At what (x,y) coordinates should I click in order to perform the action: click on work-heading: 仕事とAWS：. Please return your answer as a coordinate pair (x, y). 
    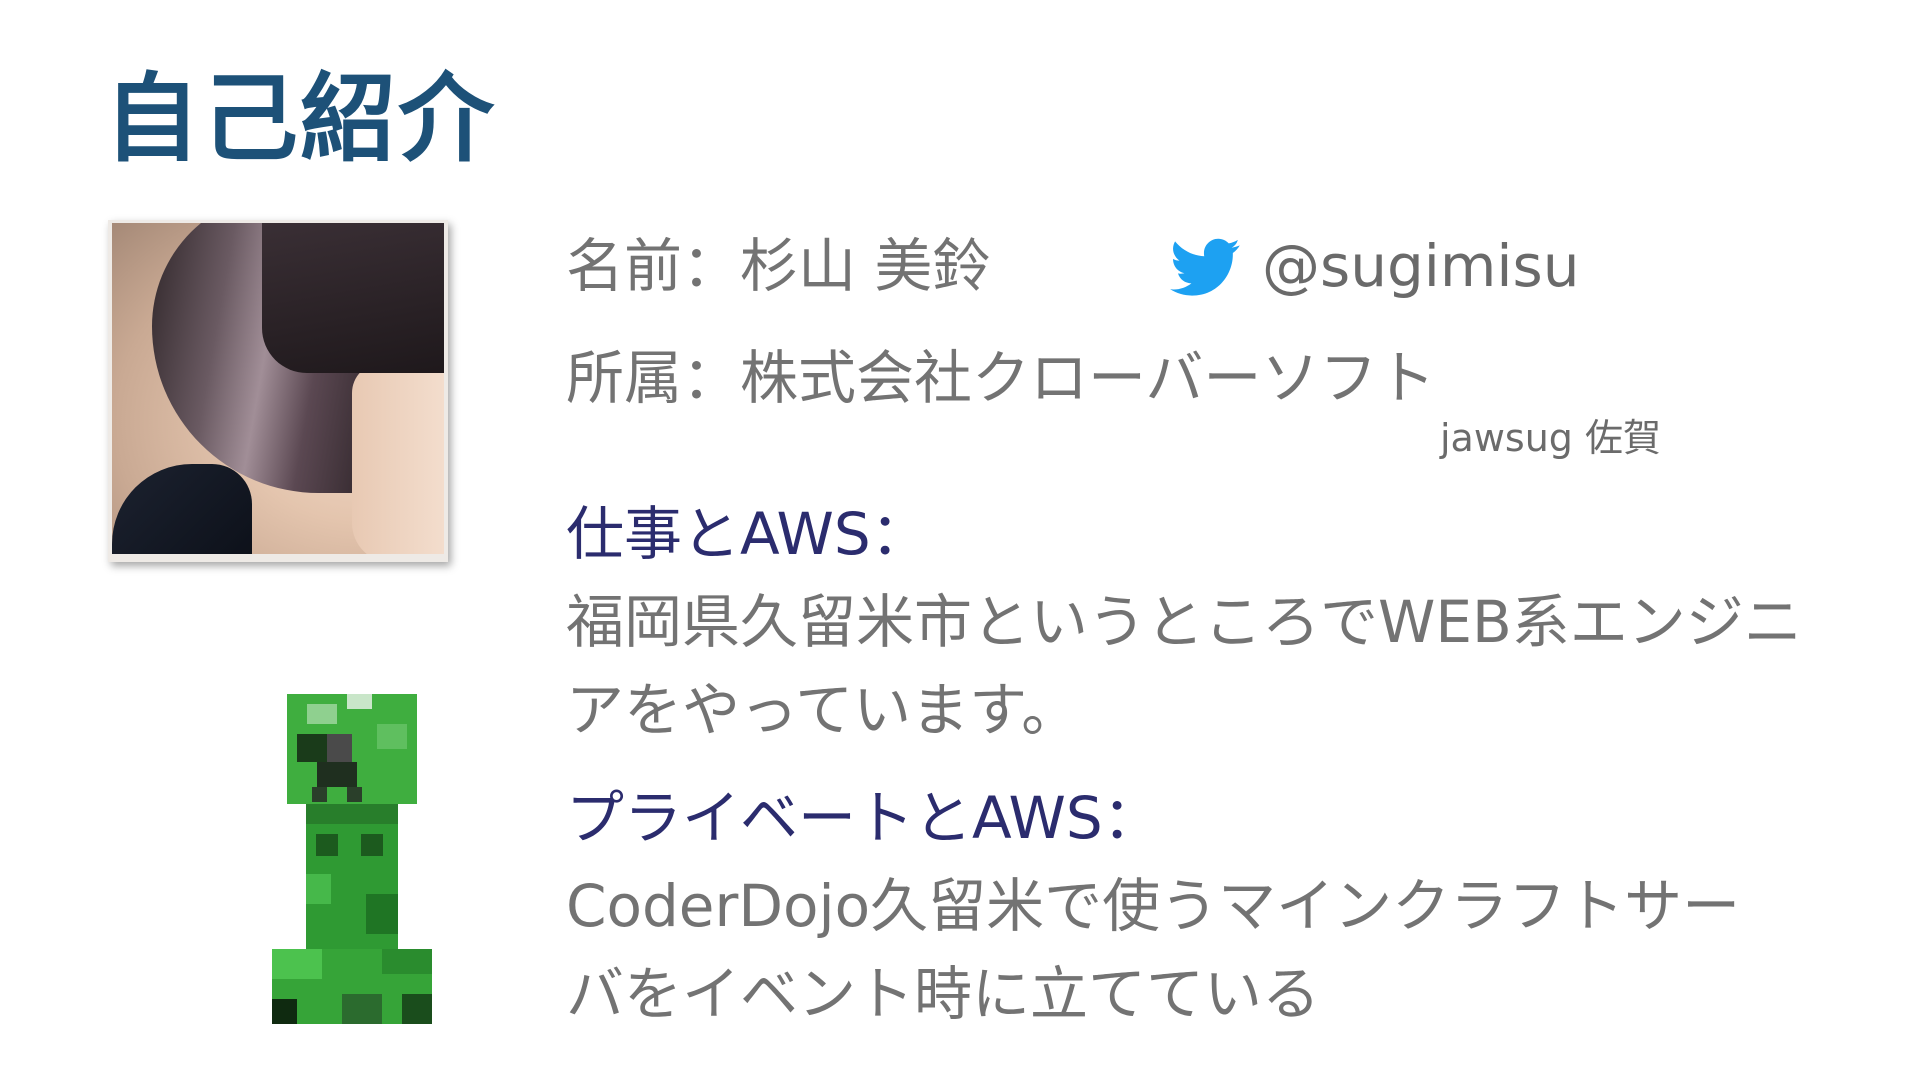
    Looking at the image, I should click on (747, 534).